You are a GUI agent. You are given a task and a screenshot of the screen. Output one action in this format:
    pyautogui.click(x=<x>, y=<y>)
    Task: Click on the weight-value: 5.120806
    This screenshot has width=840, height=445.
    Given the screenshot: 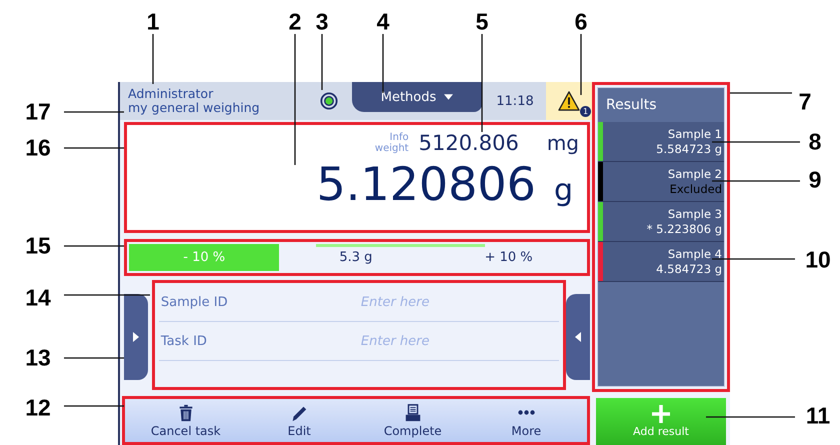 What is the action you would take?
    pyautogui.click(x=426, y=184)
    